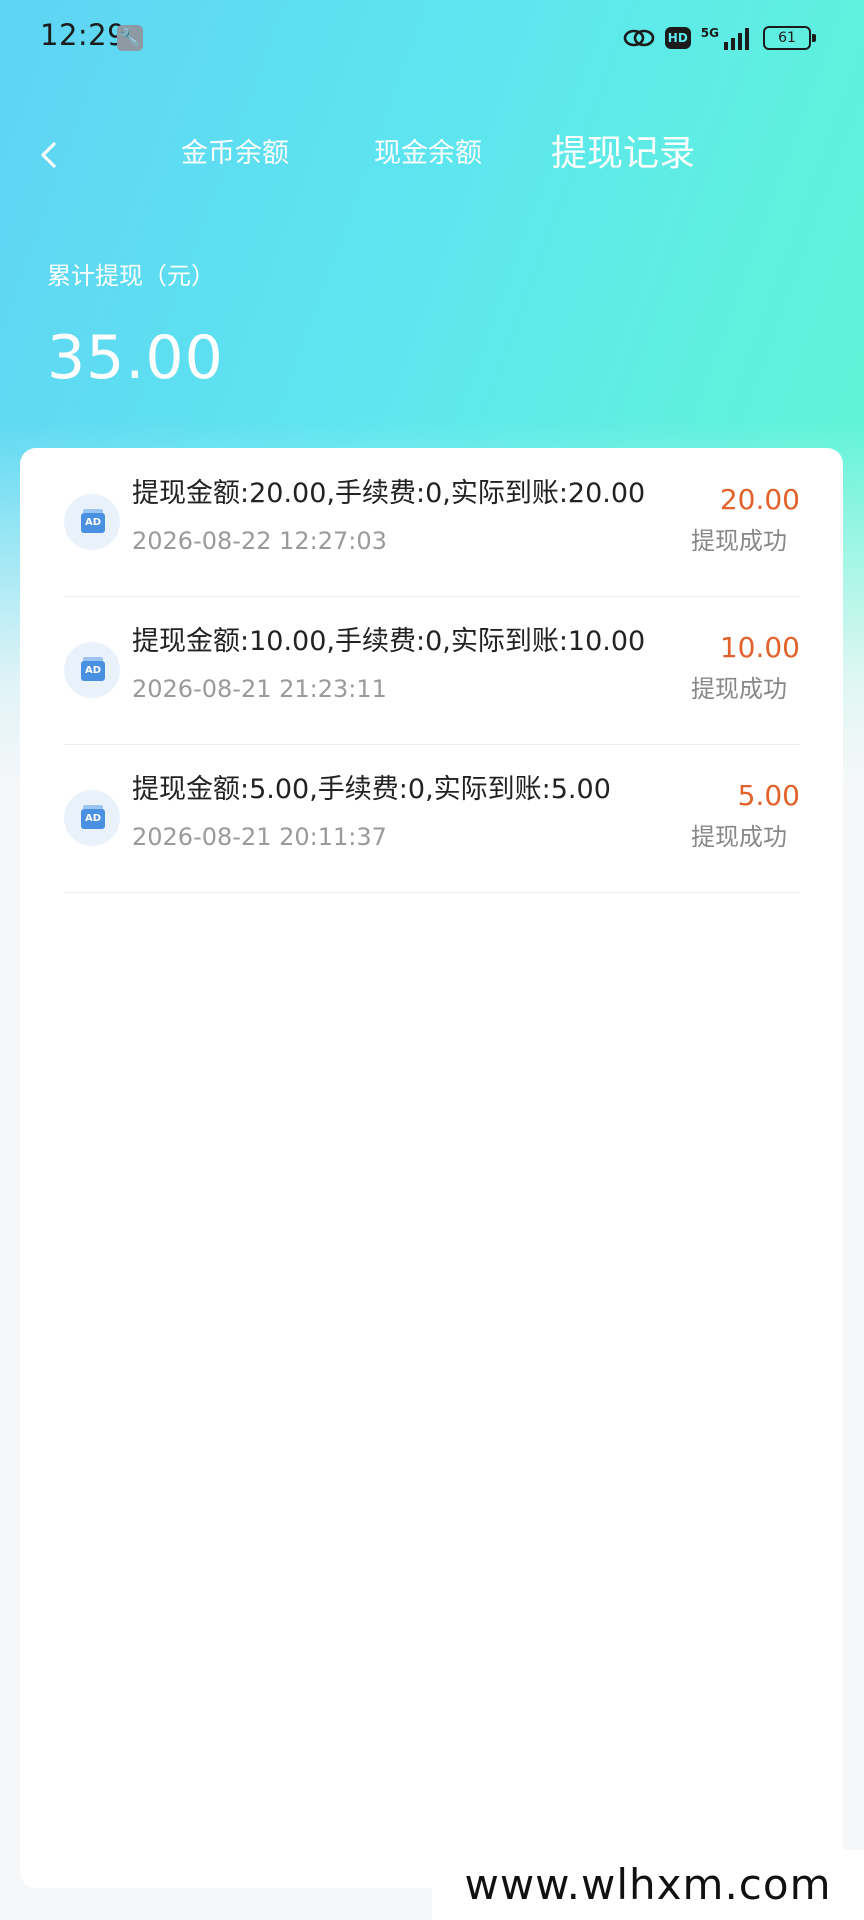  Describe the element at coordinates (135, 358) in the screenshot. I see `total-withdraw-amount: 35.00` at that location.